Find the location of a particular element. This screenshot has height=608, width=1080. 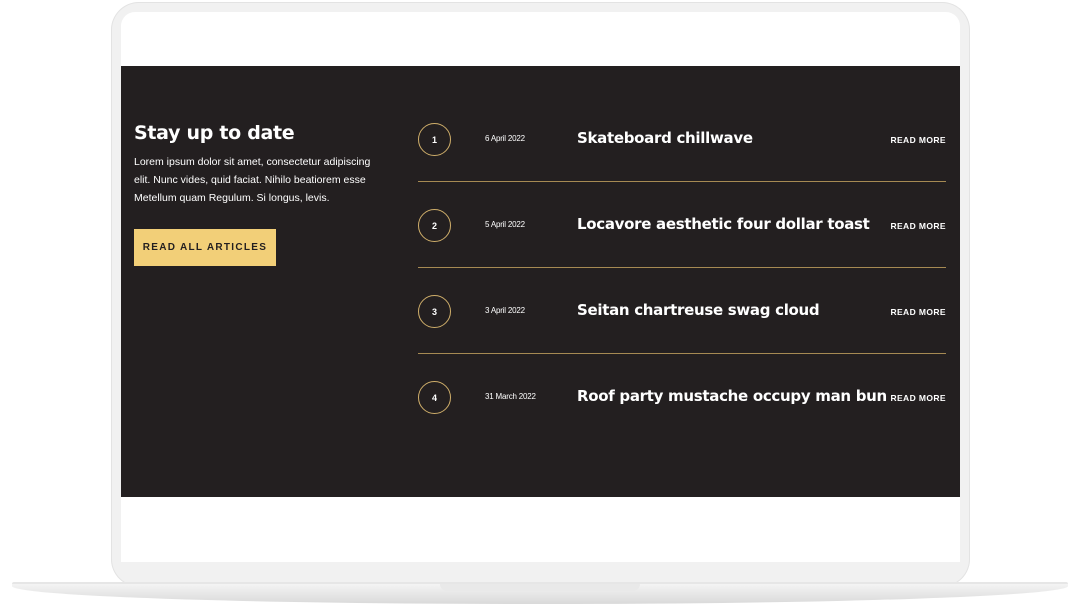

article-date: 6 April 2022 is located at coordinates (505, 138).